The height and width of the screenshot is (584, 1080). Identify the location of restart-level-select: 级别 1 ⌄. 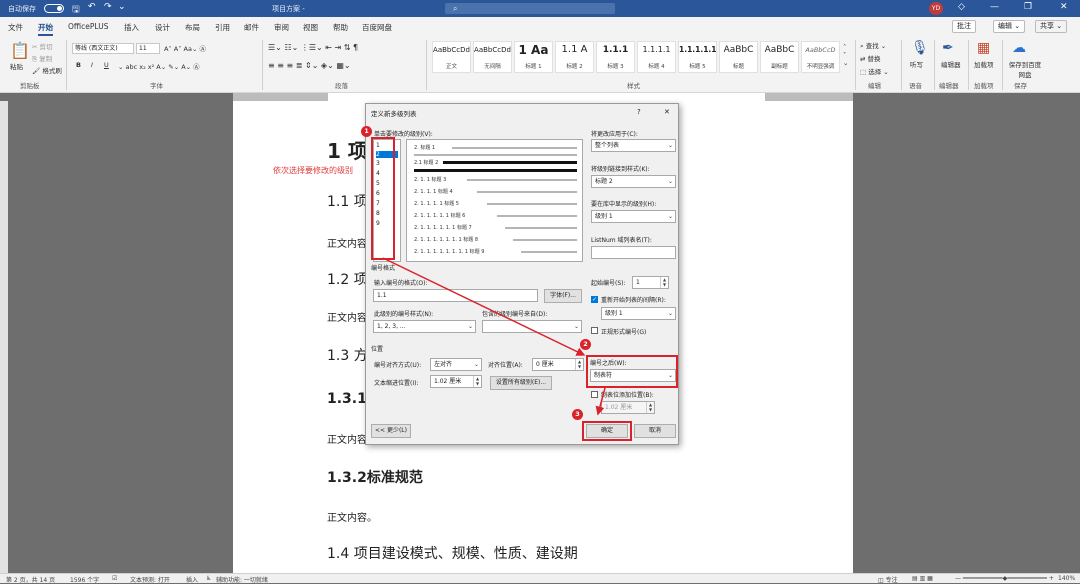
(638, 313).